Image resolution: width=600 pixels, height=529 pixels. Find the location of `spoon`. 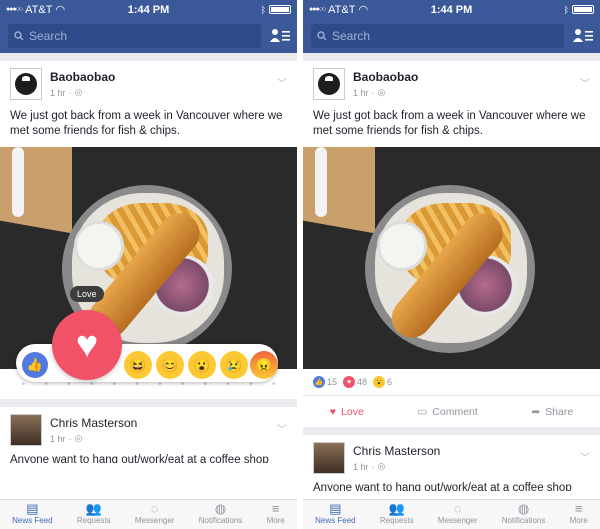

spoon is located at coordinates (18, 182).